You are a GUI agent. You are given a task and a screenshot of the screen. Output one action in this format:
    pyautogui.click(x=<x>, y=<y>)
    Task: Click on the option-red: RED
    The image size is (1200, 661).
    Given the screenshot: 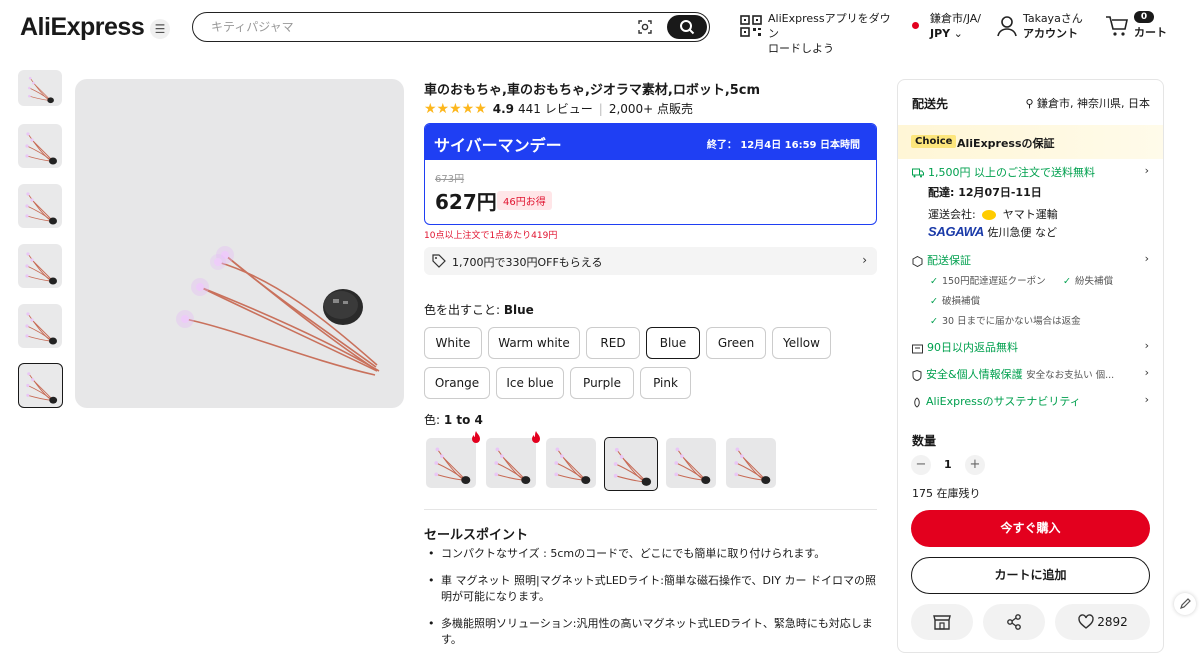 What is the action you would take?
    pyautogui.click(x=613, y=343)
    